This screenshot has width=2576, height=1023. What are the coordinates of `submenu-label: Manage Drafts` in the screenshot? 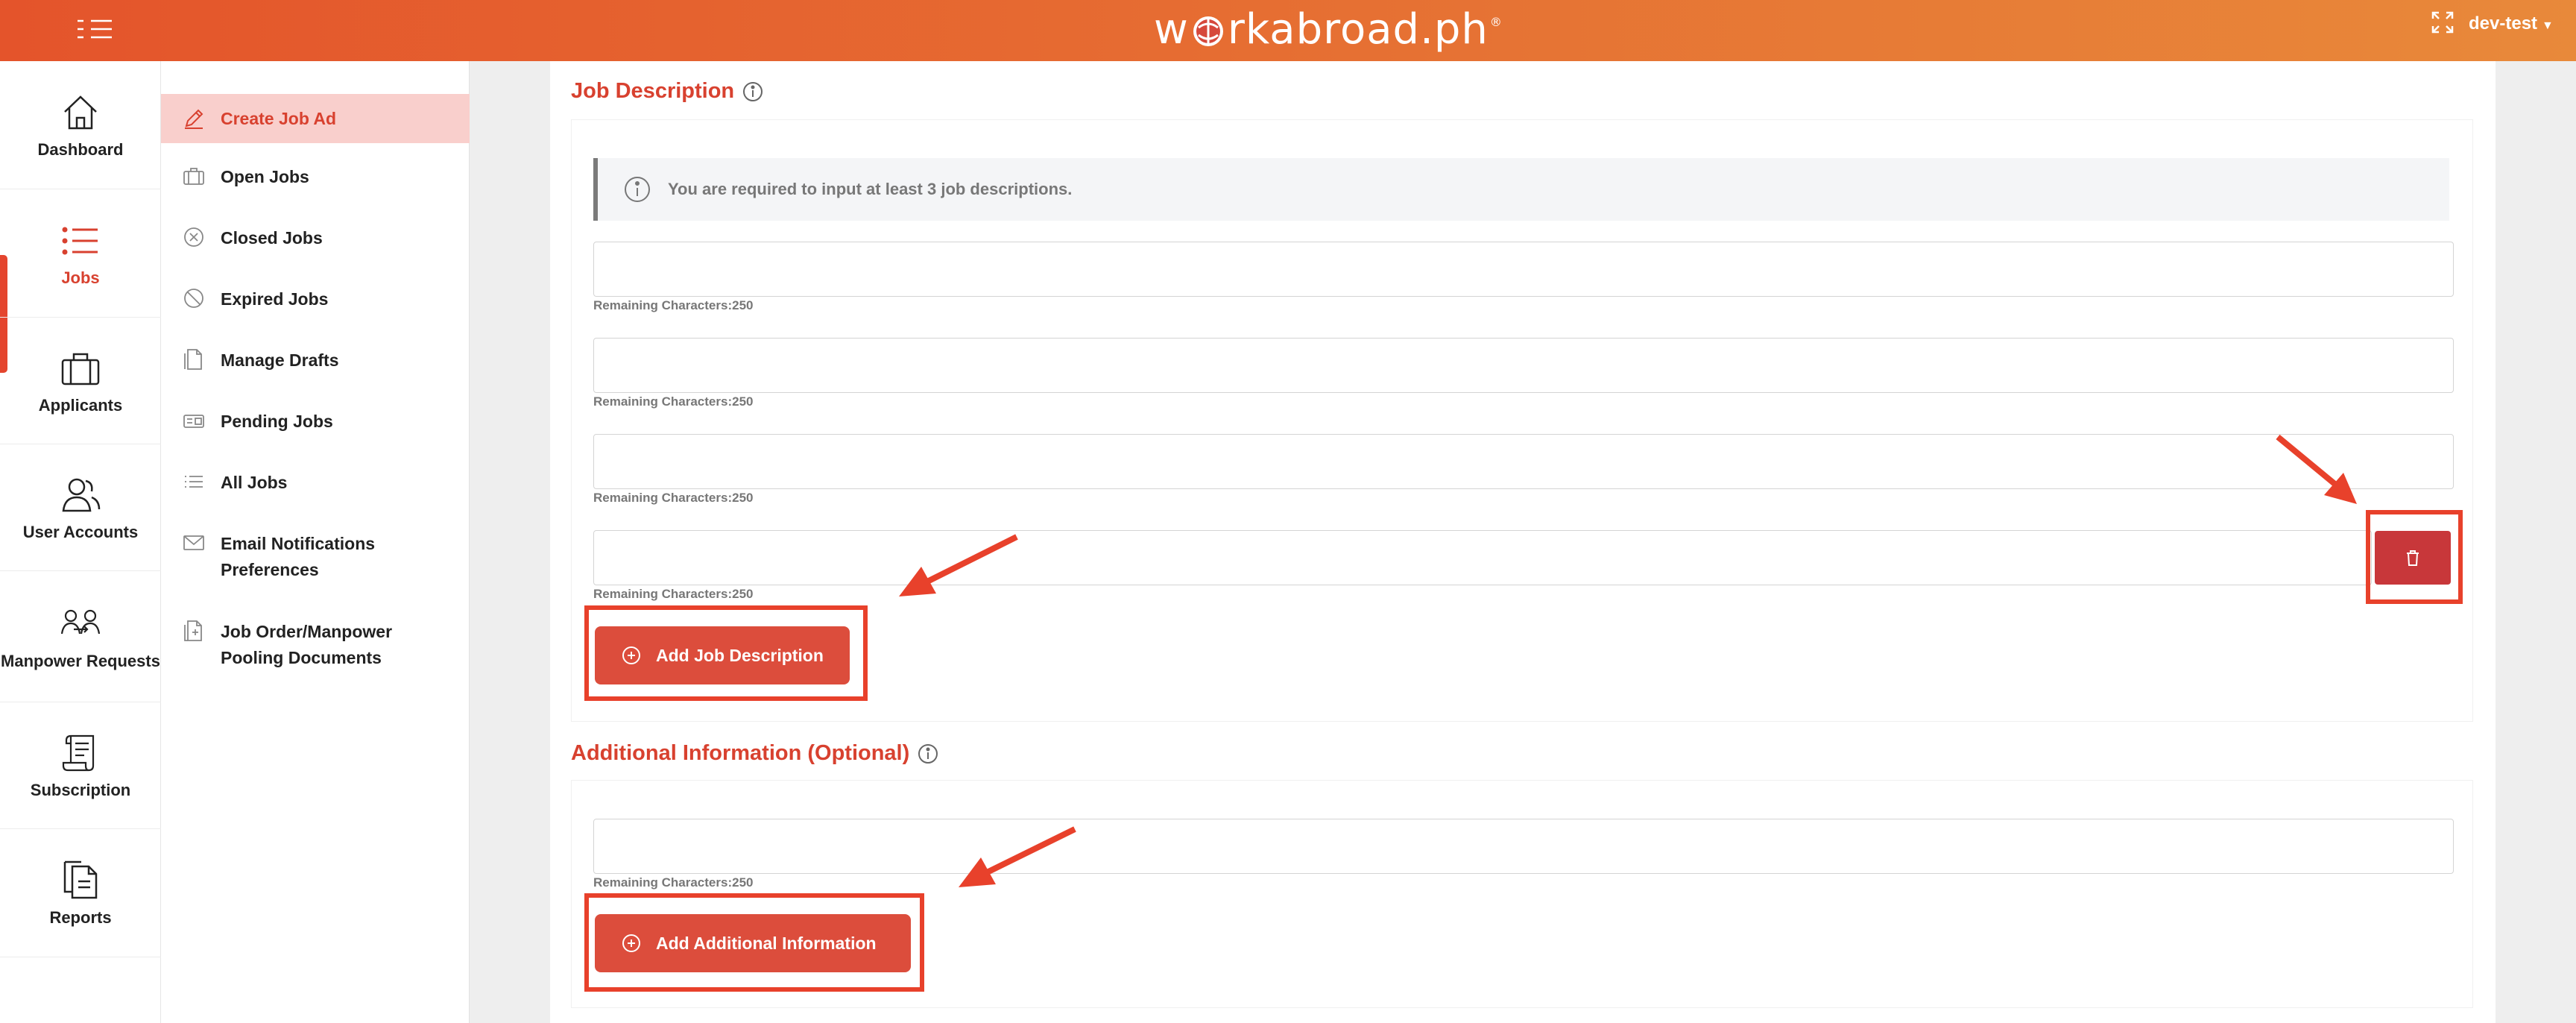 It's located at (280, 360).